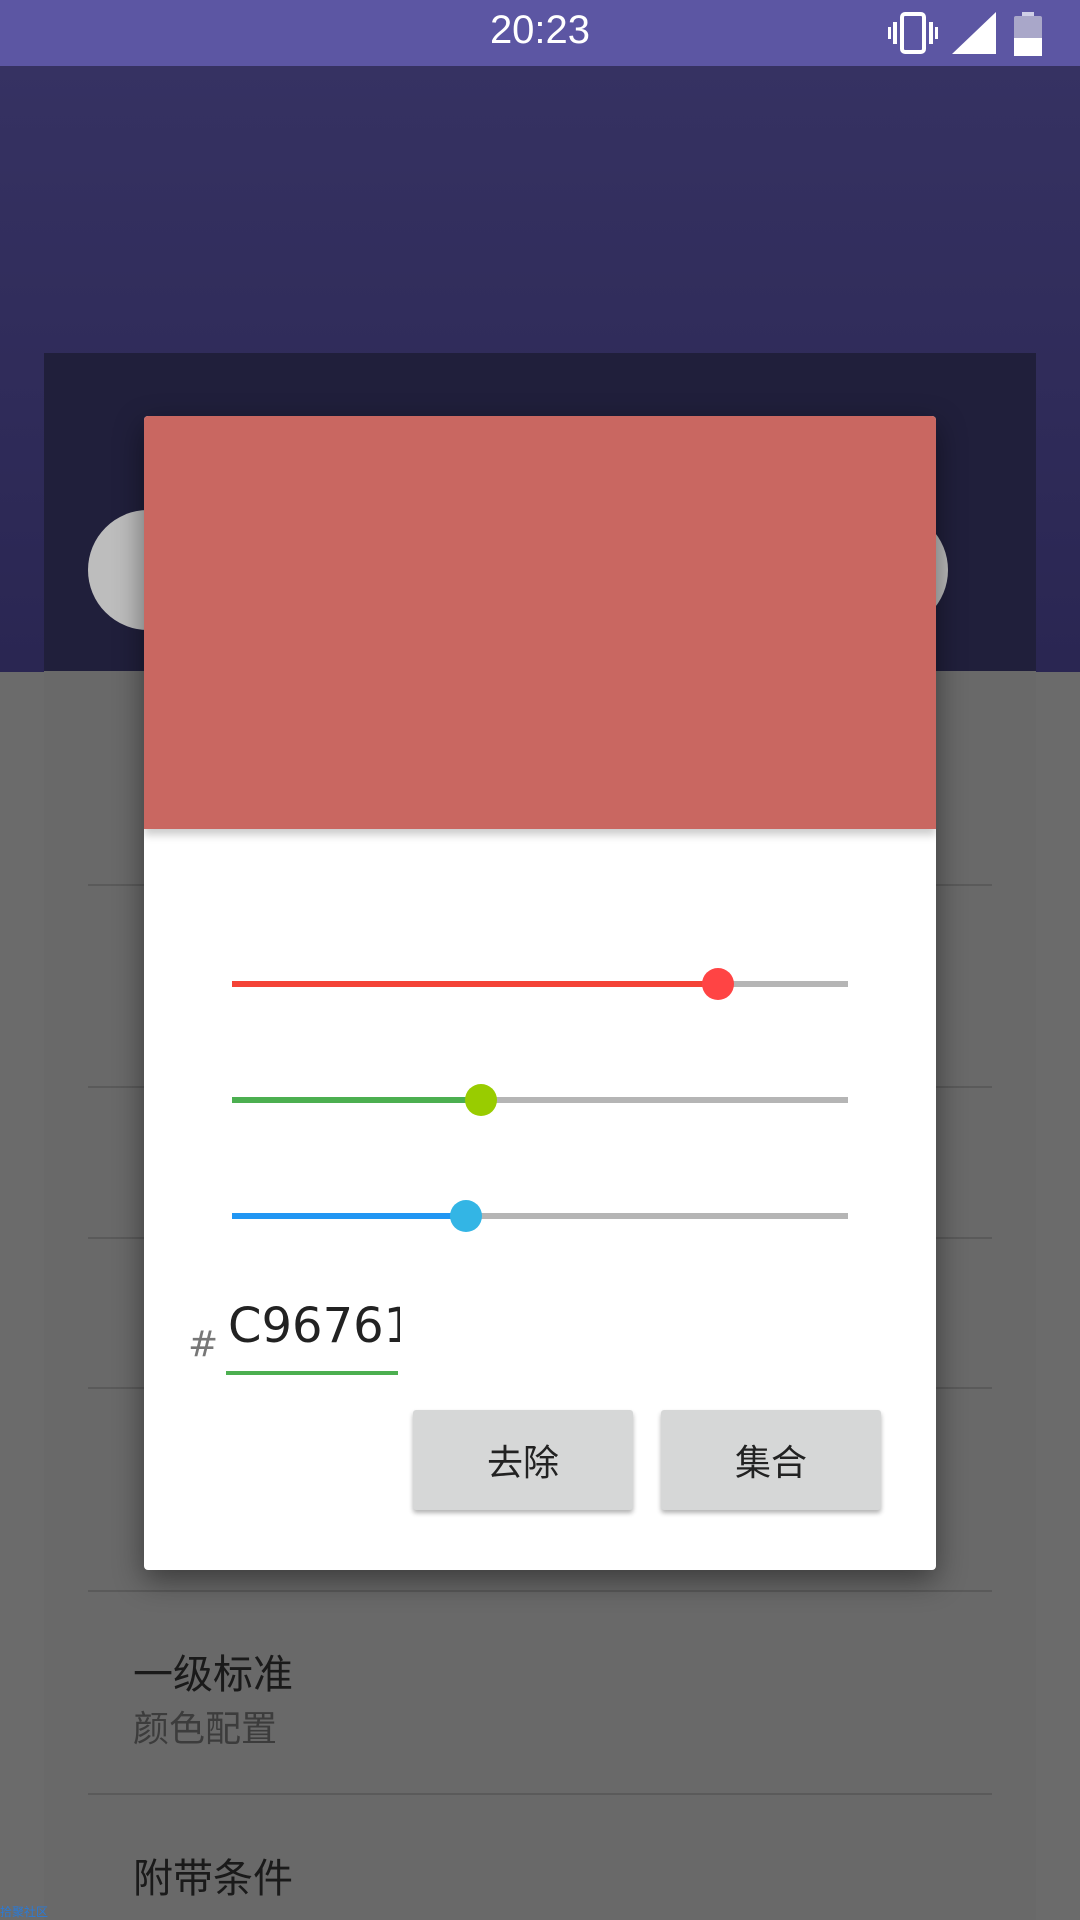  What do you see at coordinates (475, 984) in the screenshot?
I see `red-slider-fill` at bounding box center [475, 984].